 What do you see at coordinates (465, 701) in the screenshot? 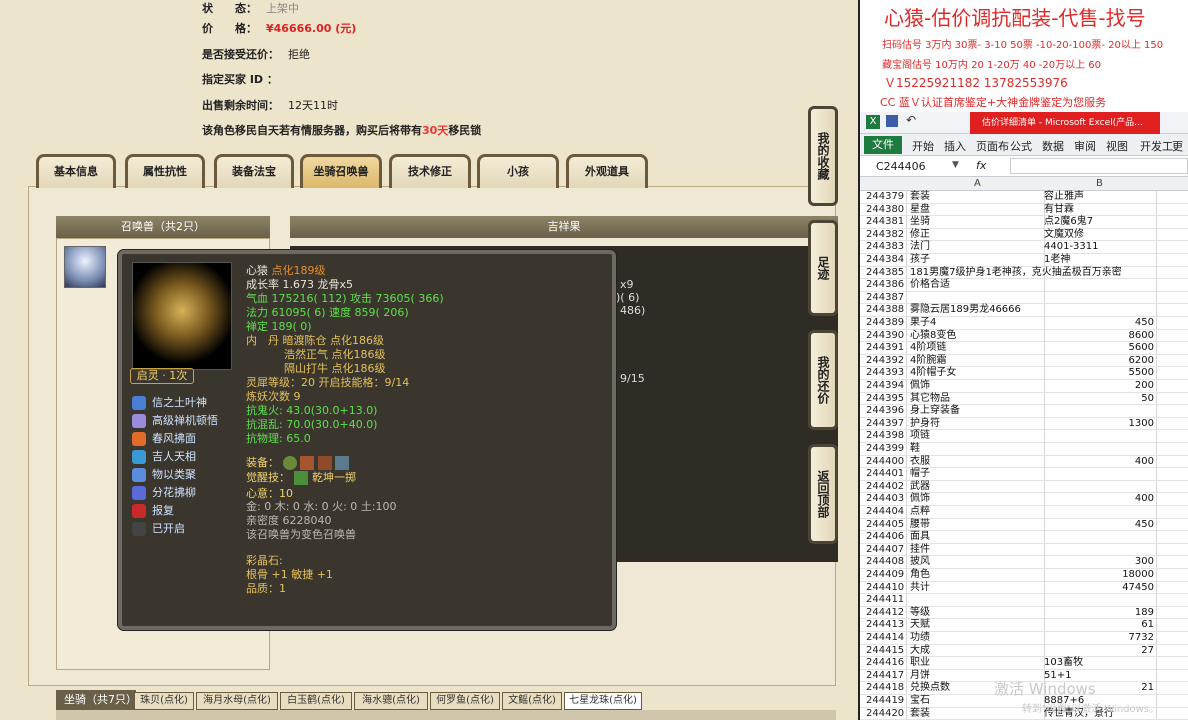
I see `mount-tab: 何罗鱼(点化)` at bounding box center [465, 701].